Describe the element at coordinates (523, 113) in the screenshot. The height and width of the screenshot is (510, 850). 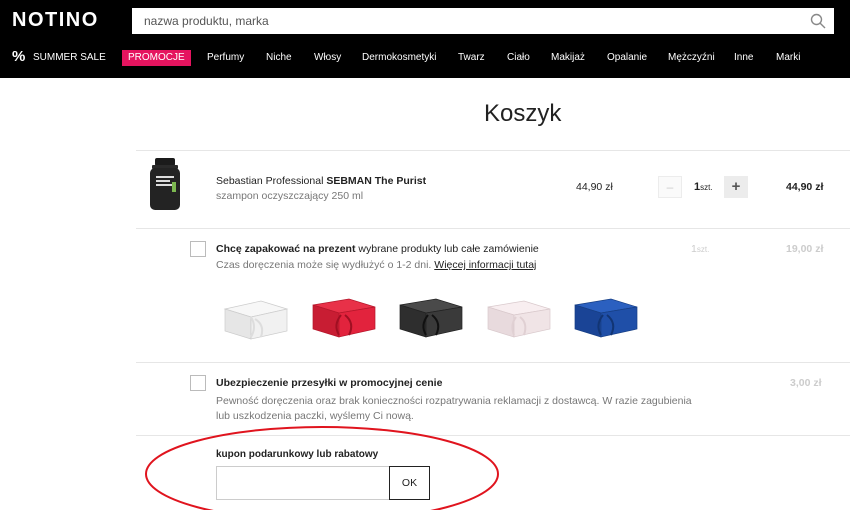
I see `page-title: Koszyk` at that location.